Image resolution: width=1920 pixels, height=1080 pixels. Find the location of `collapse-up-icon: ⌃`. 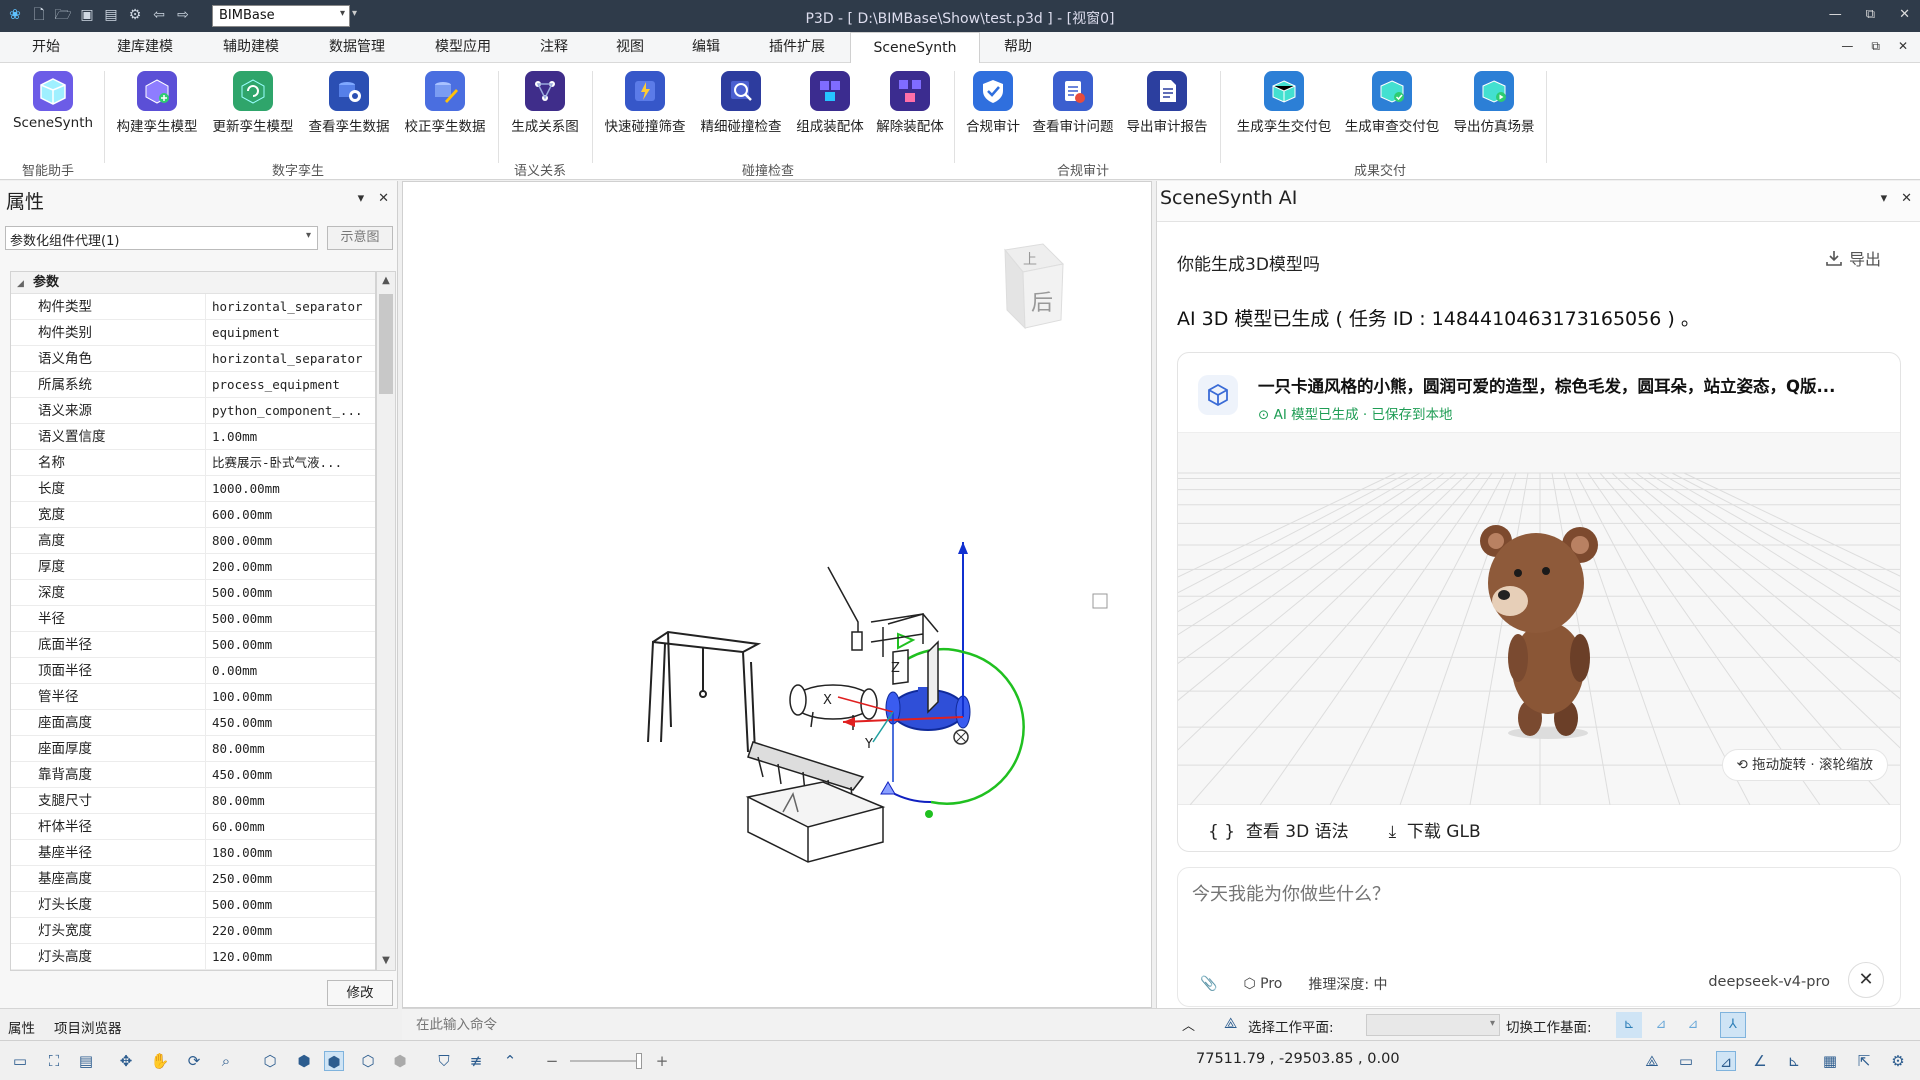

collapse-up-icon: ⌃ is located at coordinates (510, 1061).